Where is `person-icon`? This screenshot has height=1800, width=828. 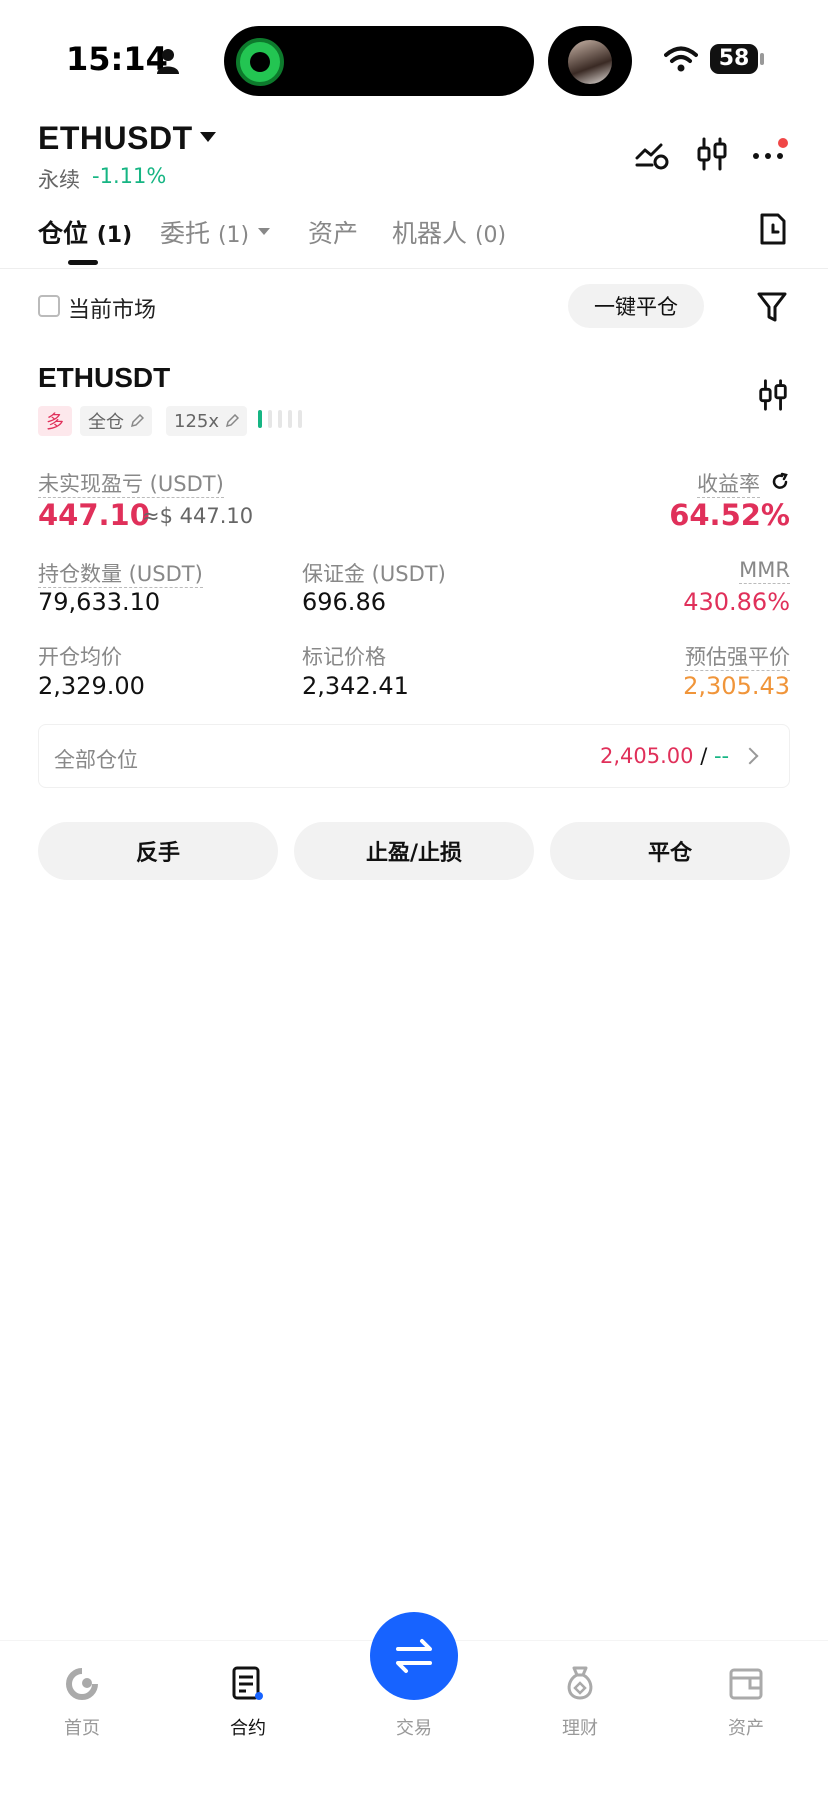 person-icon is located at coordinates (168, 61).